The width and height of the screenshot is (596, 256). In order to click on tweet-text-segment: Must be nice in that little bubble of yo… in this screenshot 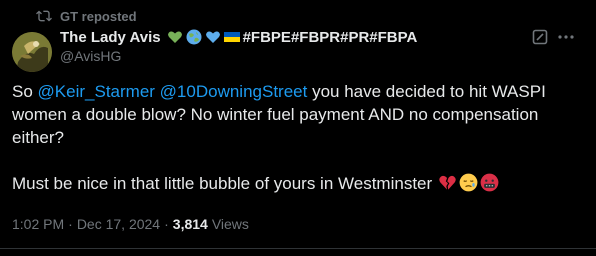, I will do `click(222, 183)`.